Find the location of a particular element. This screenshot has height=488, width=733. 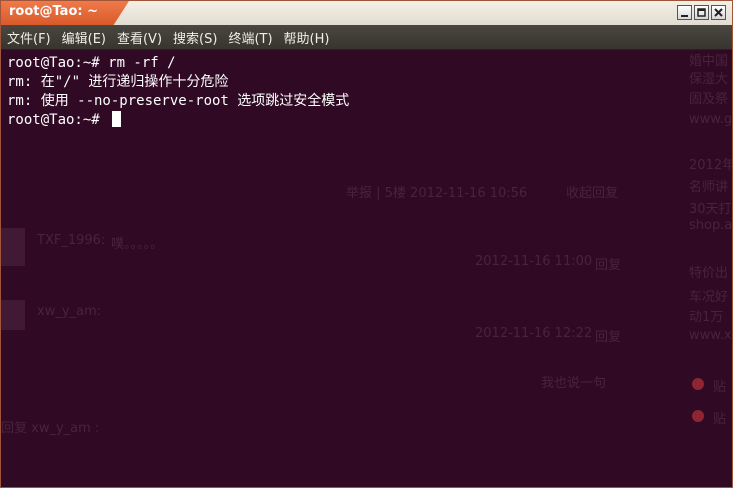

ghost-reply2: 回复 is located at coordinates (608, 337).